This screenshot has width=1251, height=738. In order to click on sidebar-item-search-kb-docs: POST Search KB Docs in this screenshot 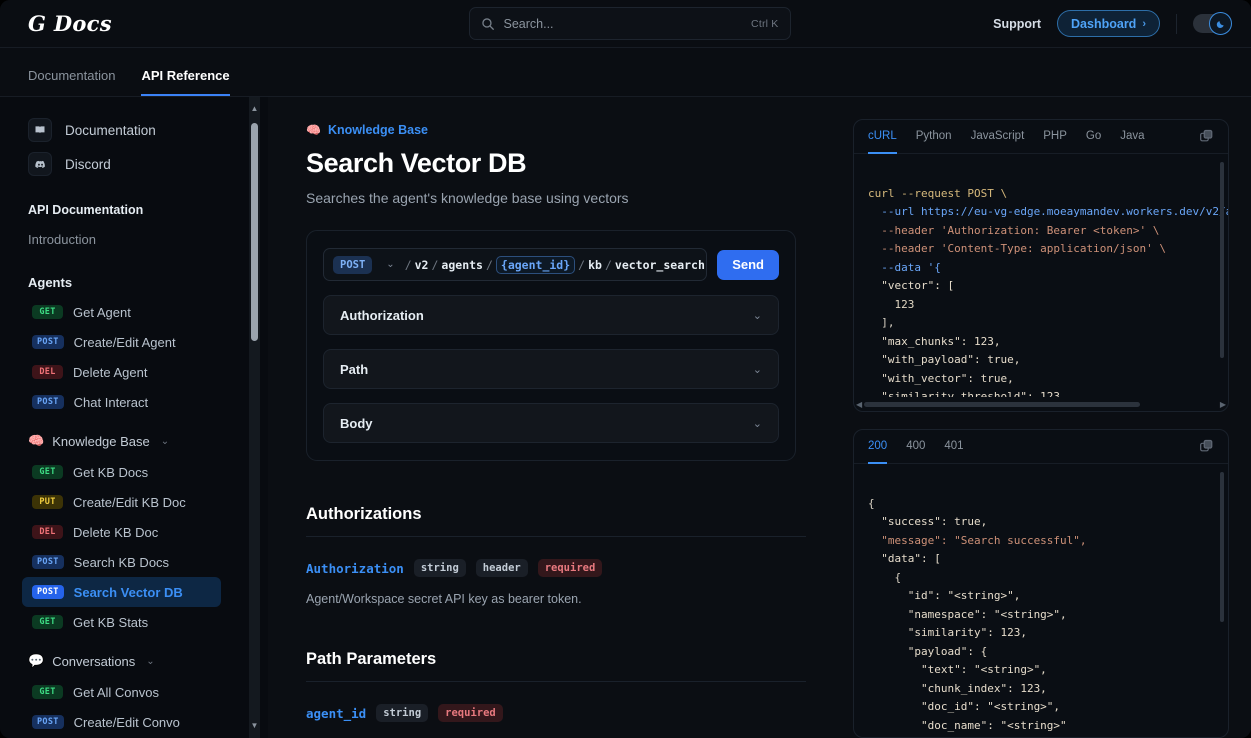, I will do `click(139, 562)`.